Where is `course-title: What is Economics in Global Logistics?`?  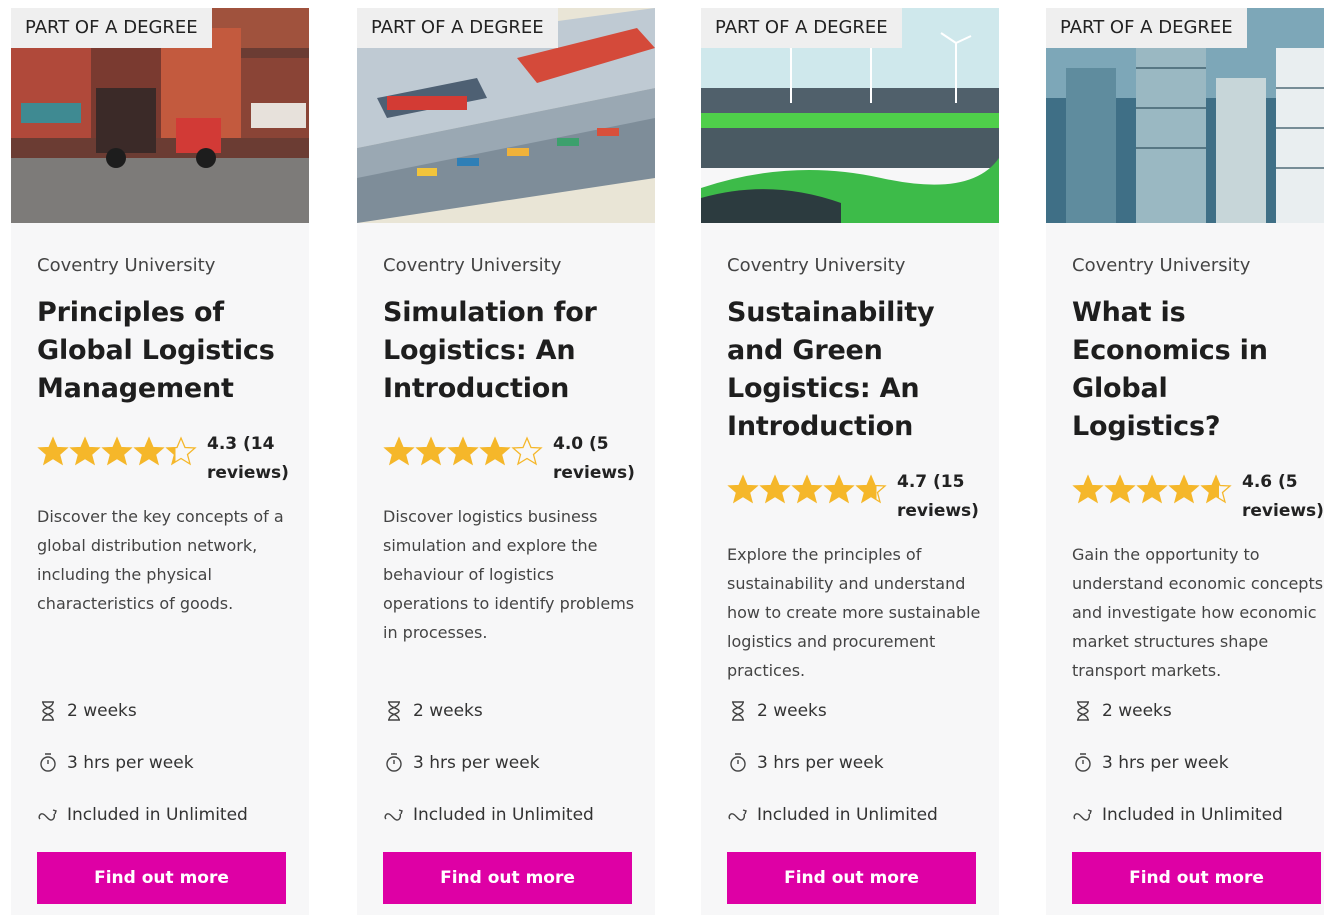 course-title: What is Economics in Global Logistics? is located at coordinates (1198, 370).